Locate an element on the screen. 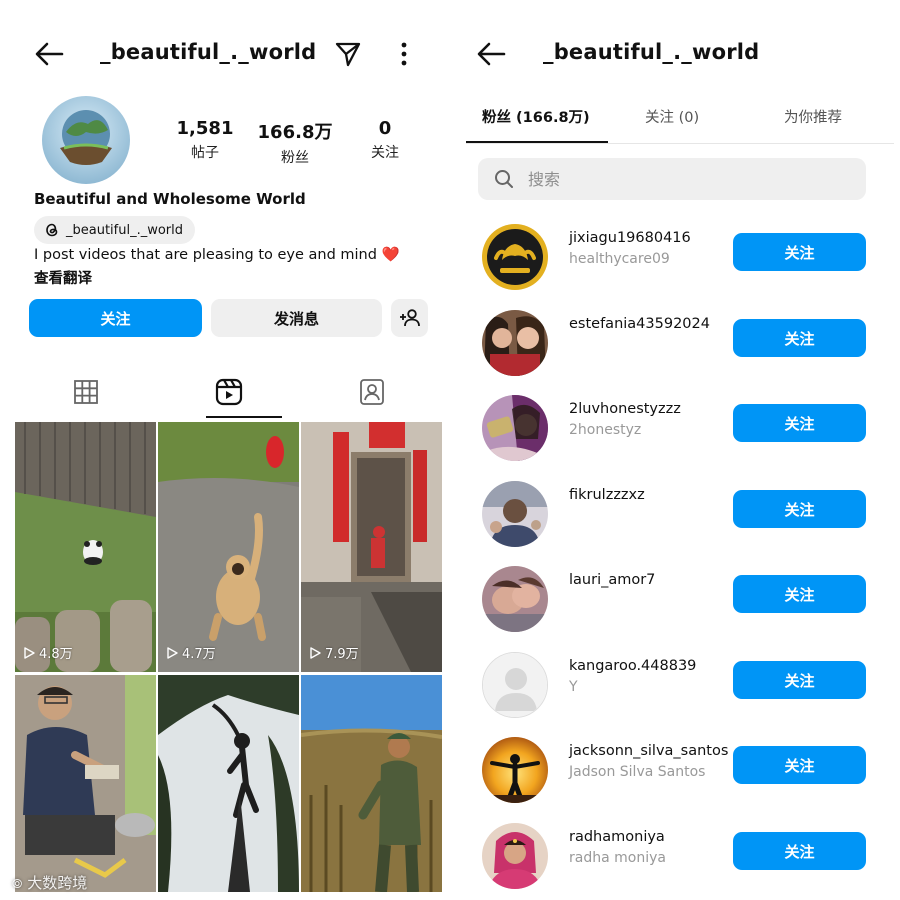 The height and width of the screenshot is (900, 900). follower-username: lauri_amor7 is located at coordinates (612, 580).